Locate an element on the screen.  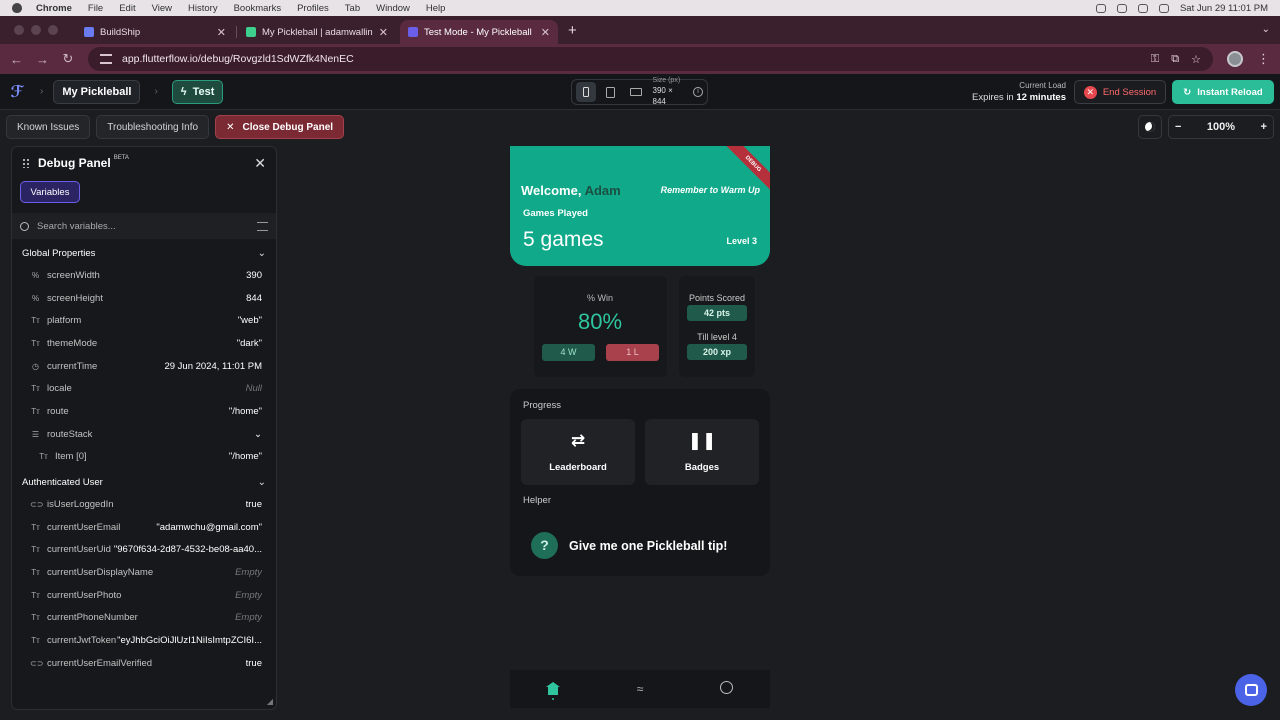
variable-row: ◷ currentTime 29 Jun 2024, 11:01 PM is located at coordinates (144, 366).